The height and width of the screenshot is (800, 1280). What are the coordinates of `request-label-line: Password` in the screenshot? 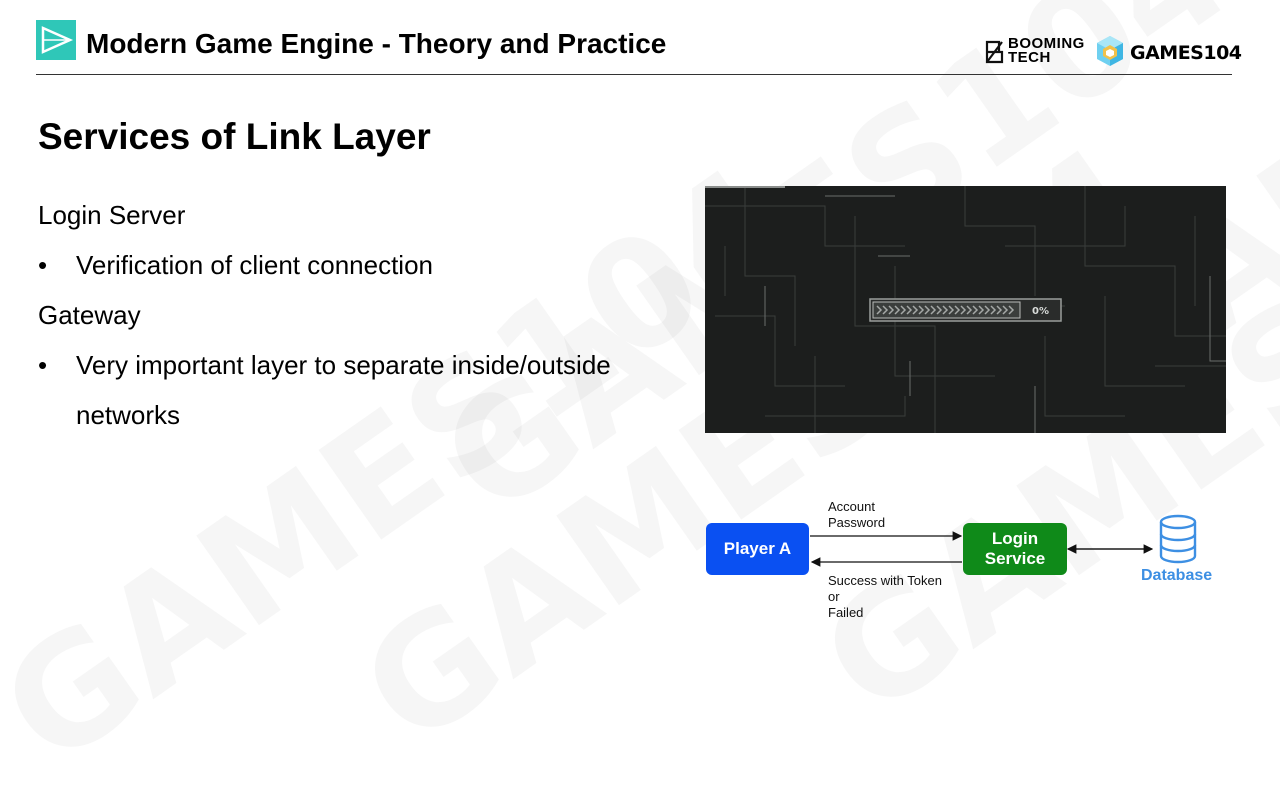 It's located at (857, 522).